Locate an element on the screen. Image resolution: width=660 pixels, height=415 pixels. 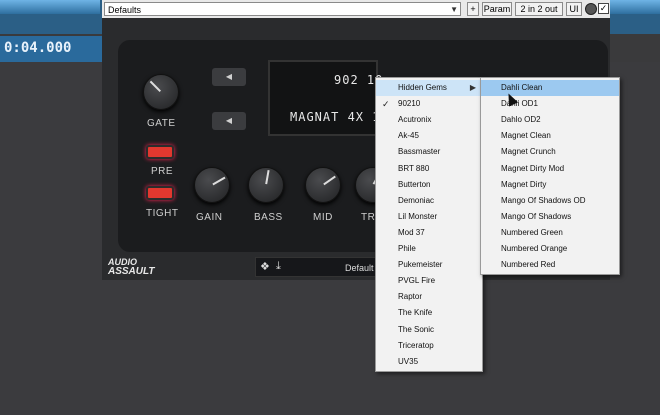
menu-item-label: UV35 is located at coordinates (408, 361).